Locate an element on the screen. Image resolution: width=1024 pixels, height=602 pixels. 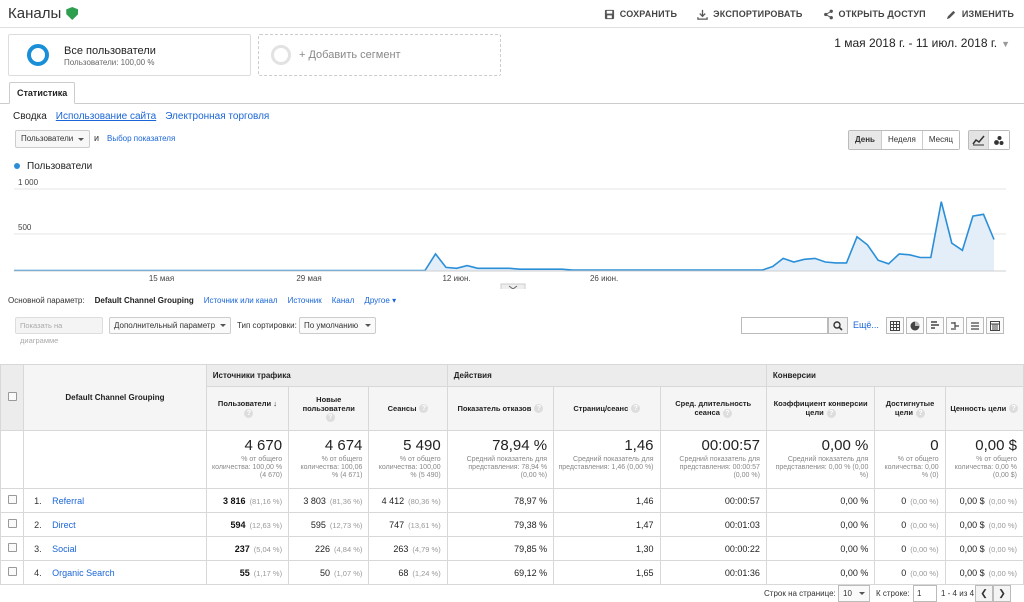
col-sessions: Сеансы? is located at coordinates (408, 408).